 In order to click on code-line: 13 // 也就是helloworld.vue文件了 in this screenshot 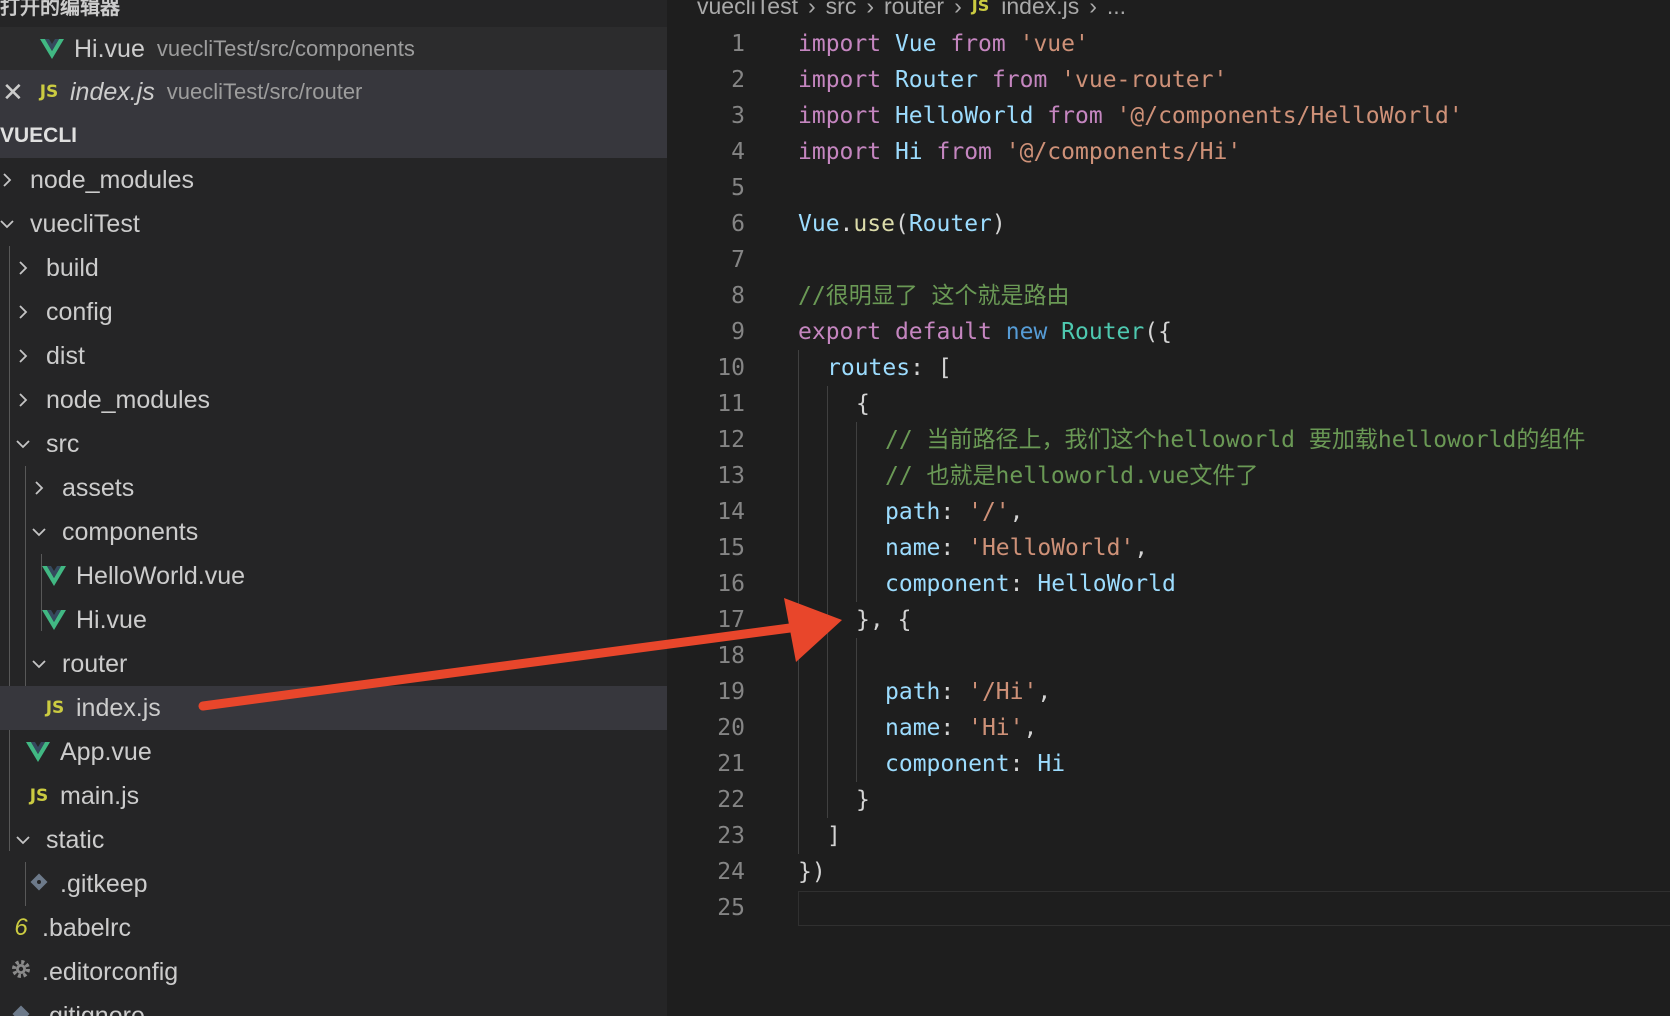, I will do `click(1168, 476)`.